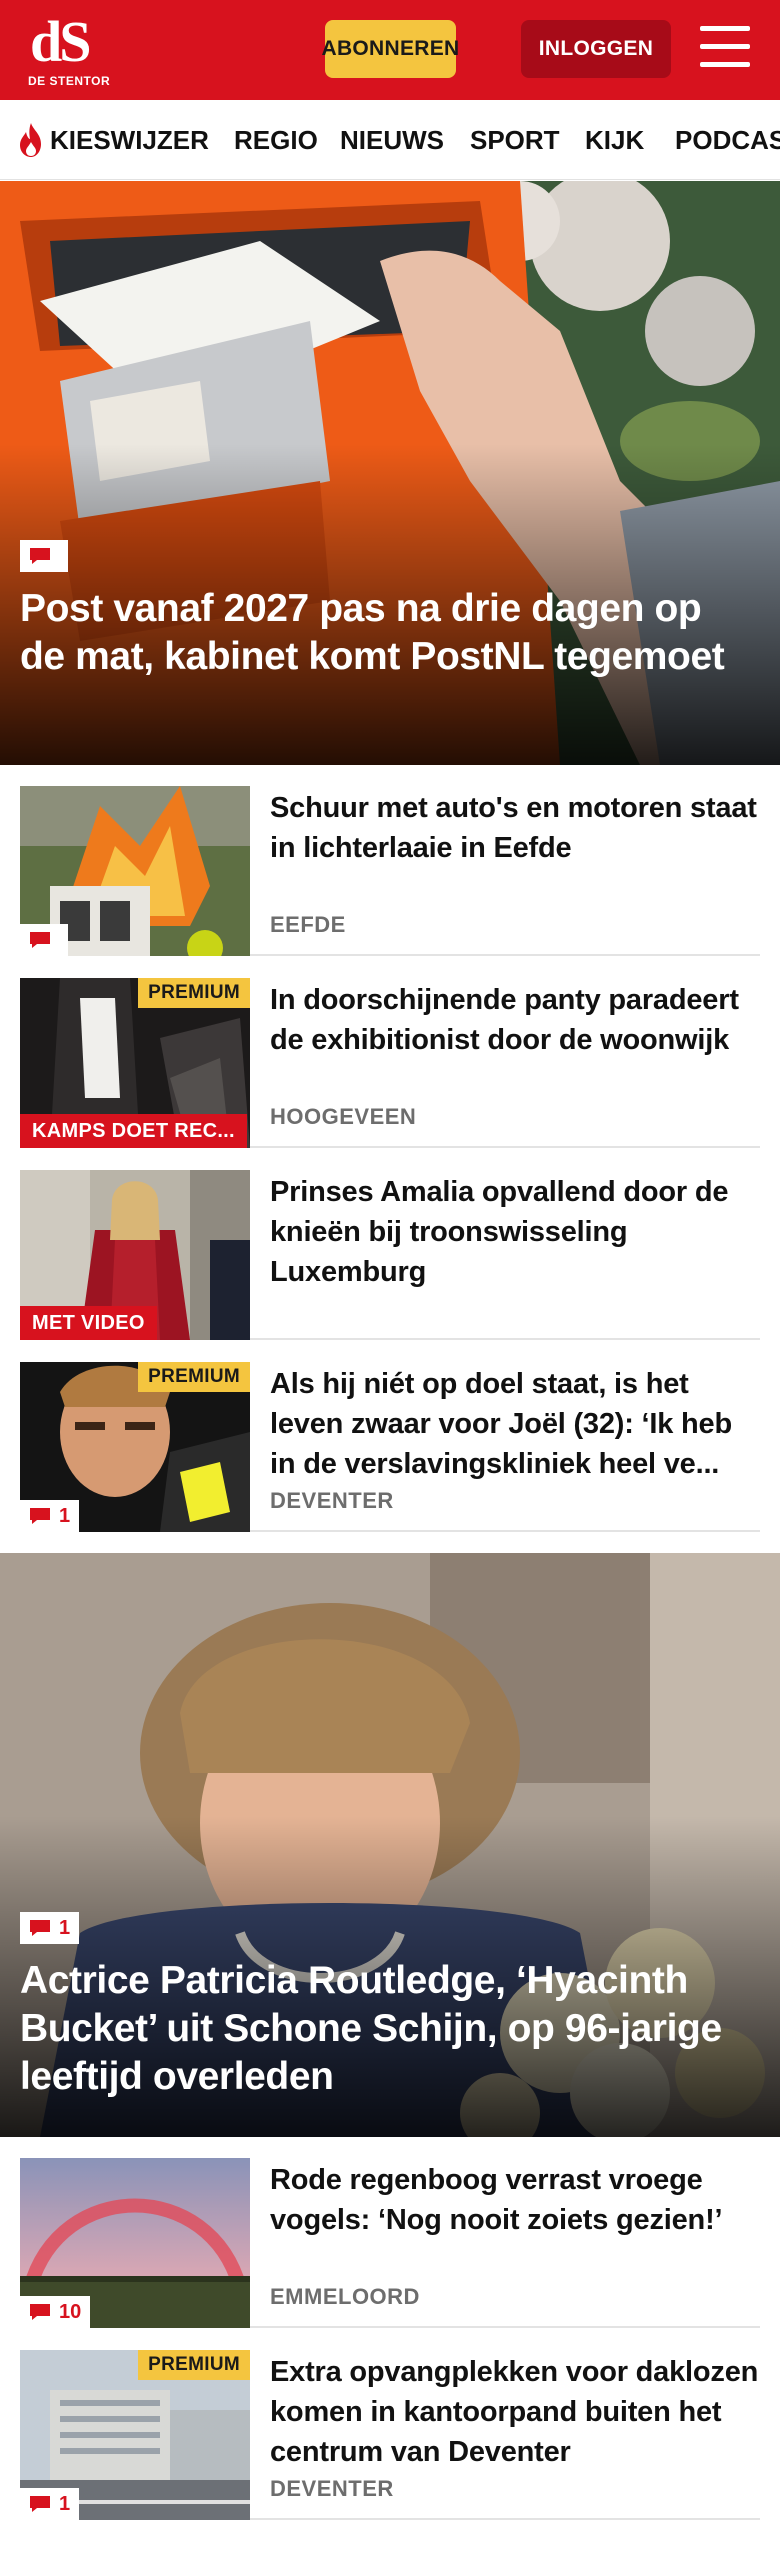 This screenshot has height=2560, width=780. I want to click on hero-comment-count: 1, so click(65, 1927).